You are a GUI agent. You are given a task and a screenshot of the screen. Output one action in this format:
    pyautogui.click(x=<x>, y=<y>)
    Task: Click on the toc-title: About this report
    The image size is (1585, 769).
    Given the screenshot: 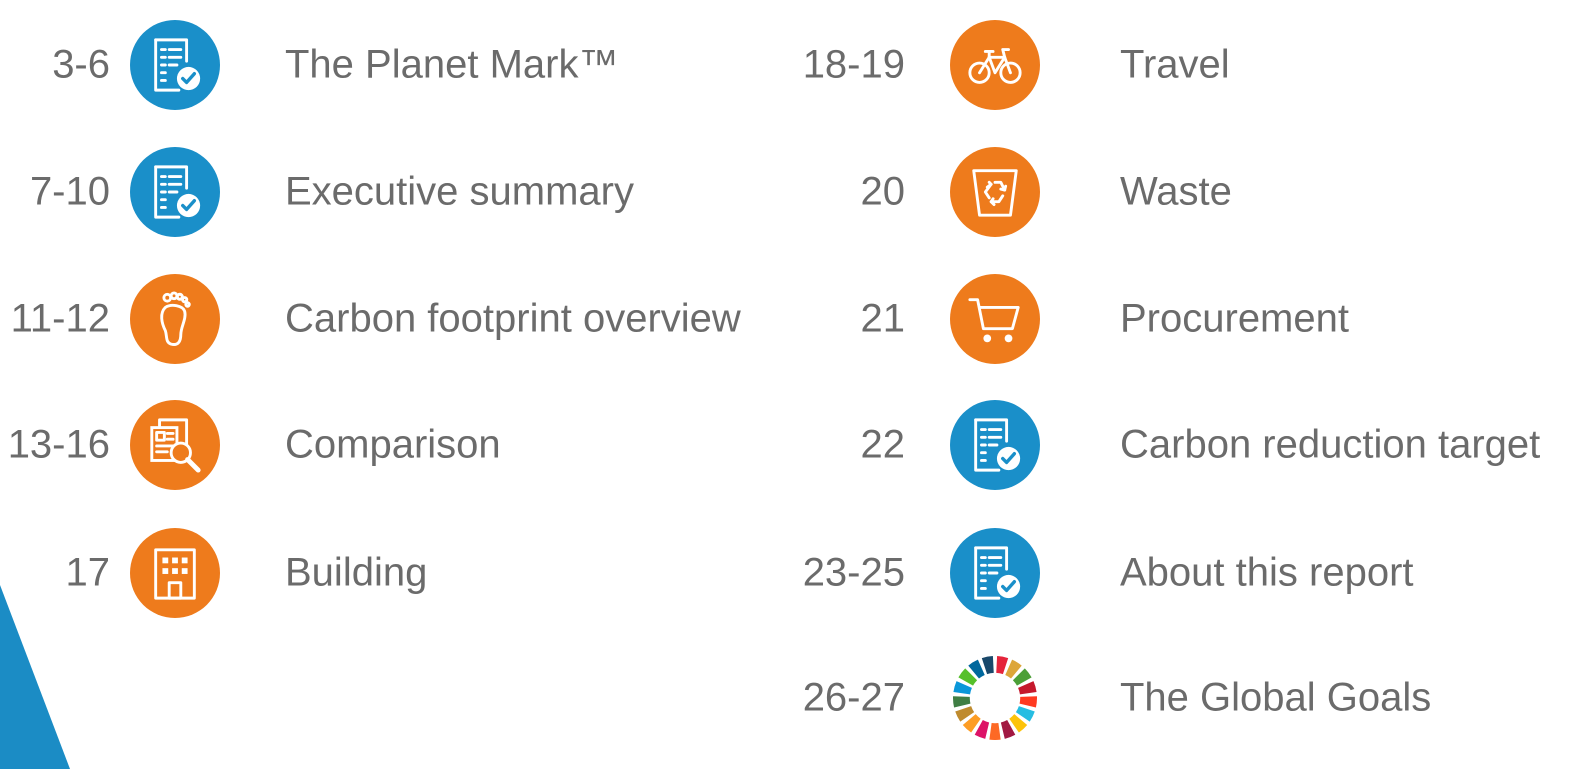 What is the action you would take?
    pyautogui.click(x=1267, y=572)
    